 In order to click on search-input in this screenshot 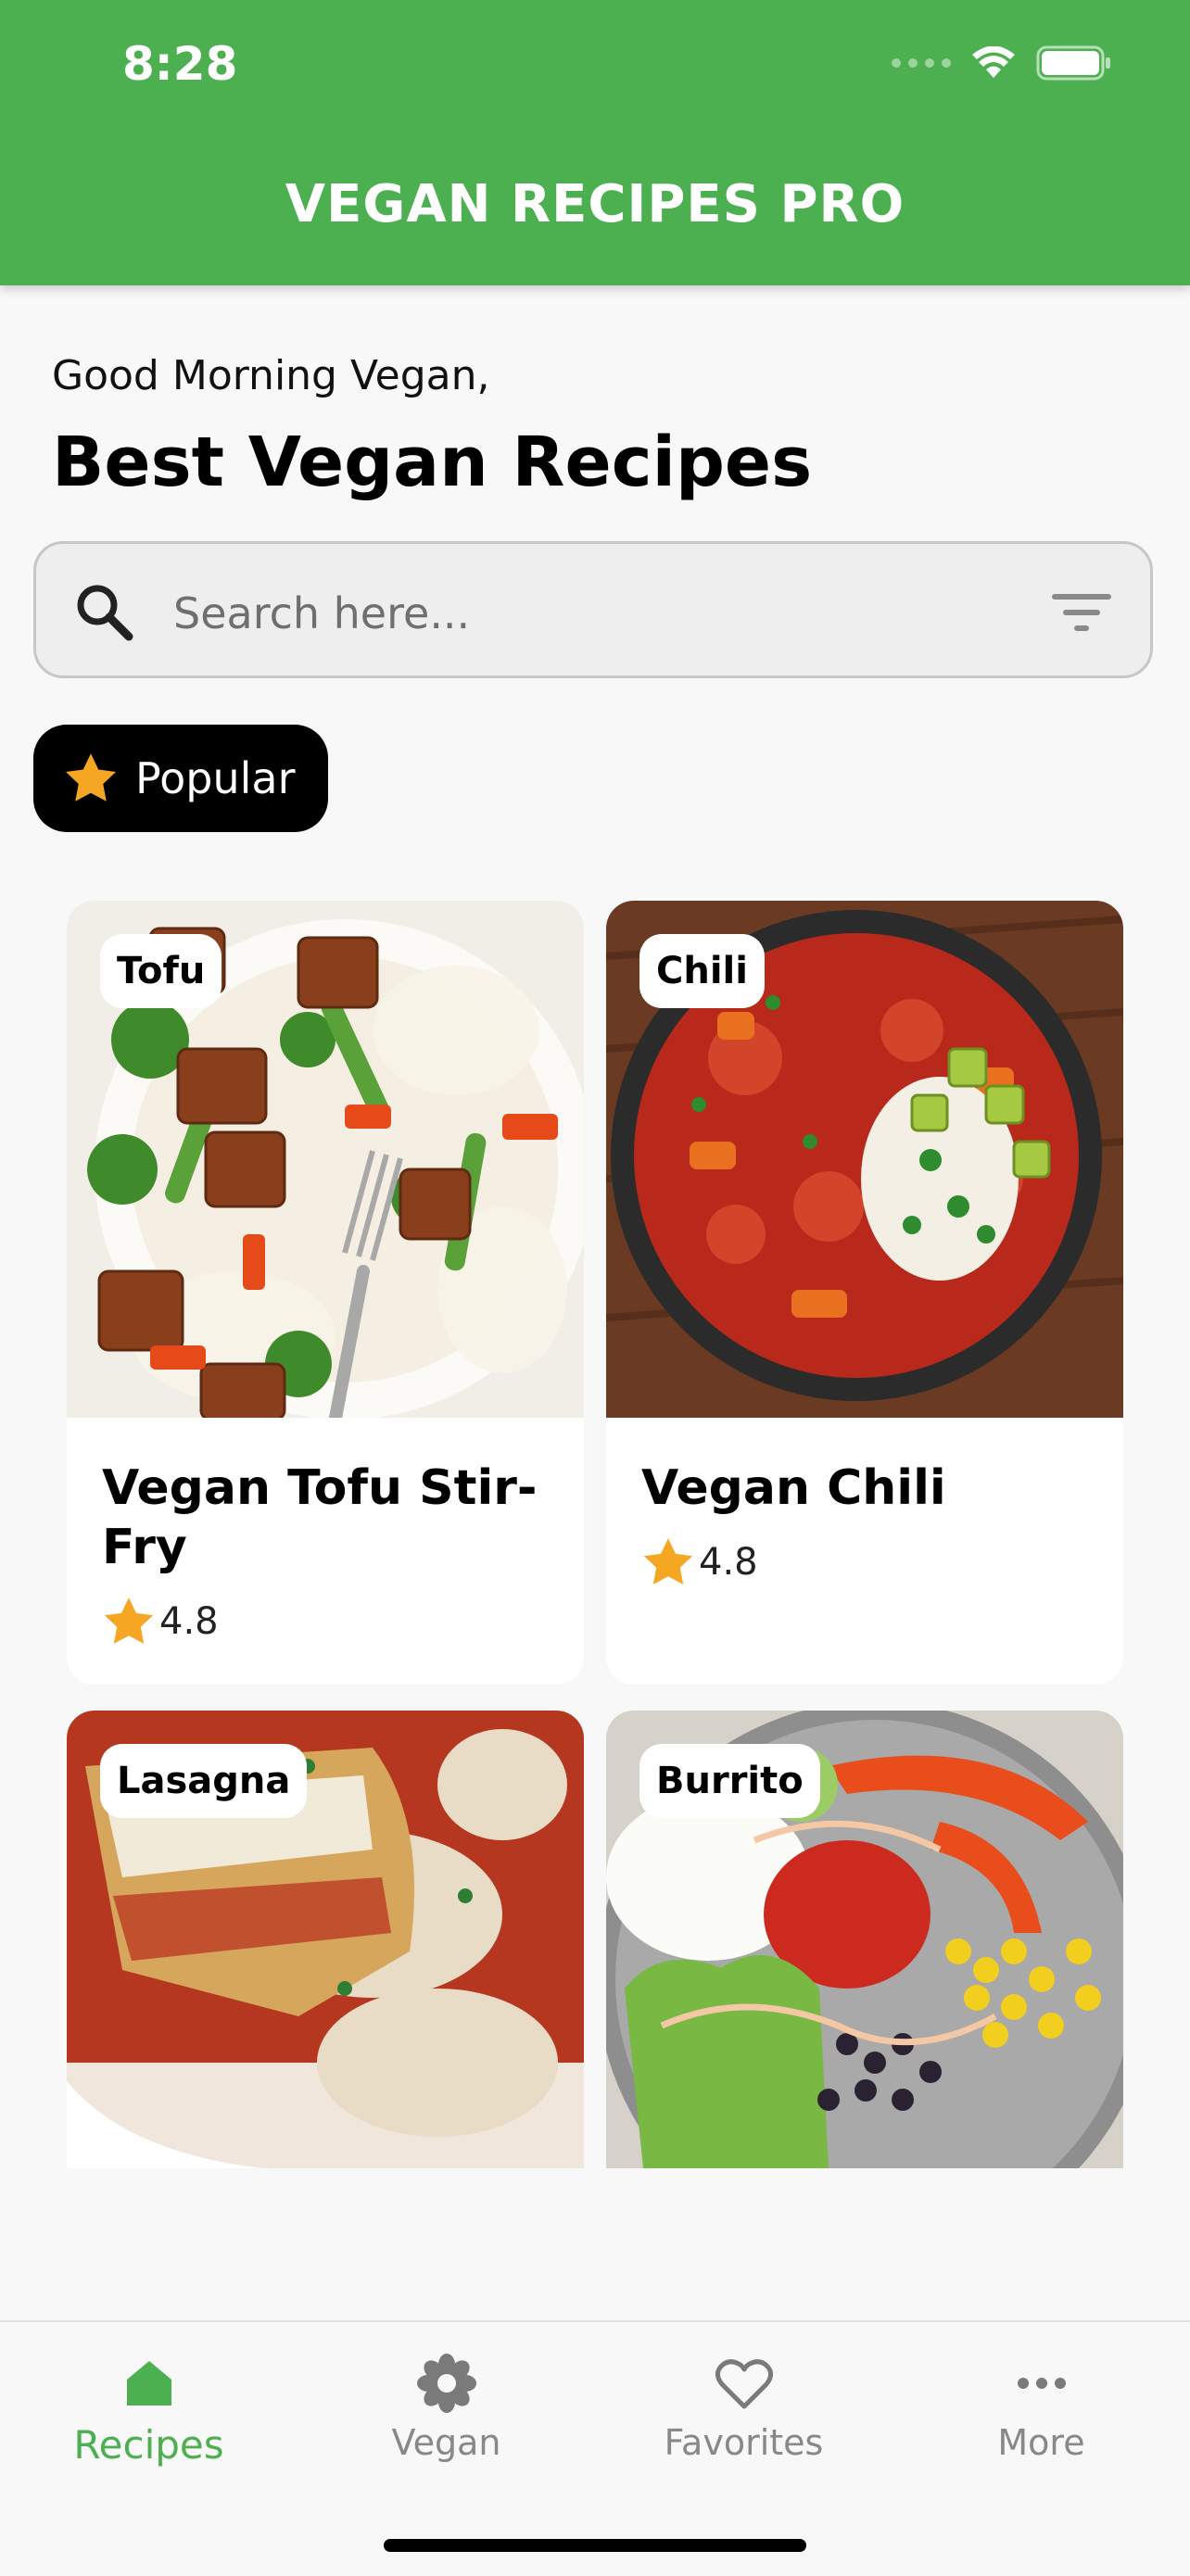, I will do `click(571, 613)`.